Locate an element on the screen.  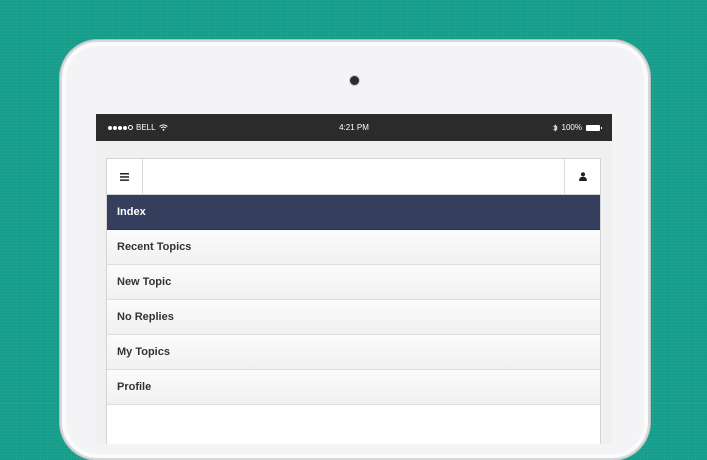
bluetooth-icon is located at coordinates (555, 127).